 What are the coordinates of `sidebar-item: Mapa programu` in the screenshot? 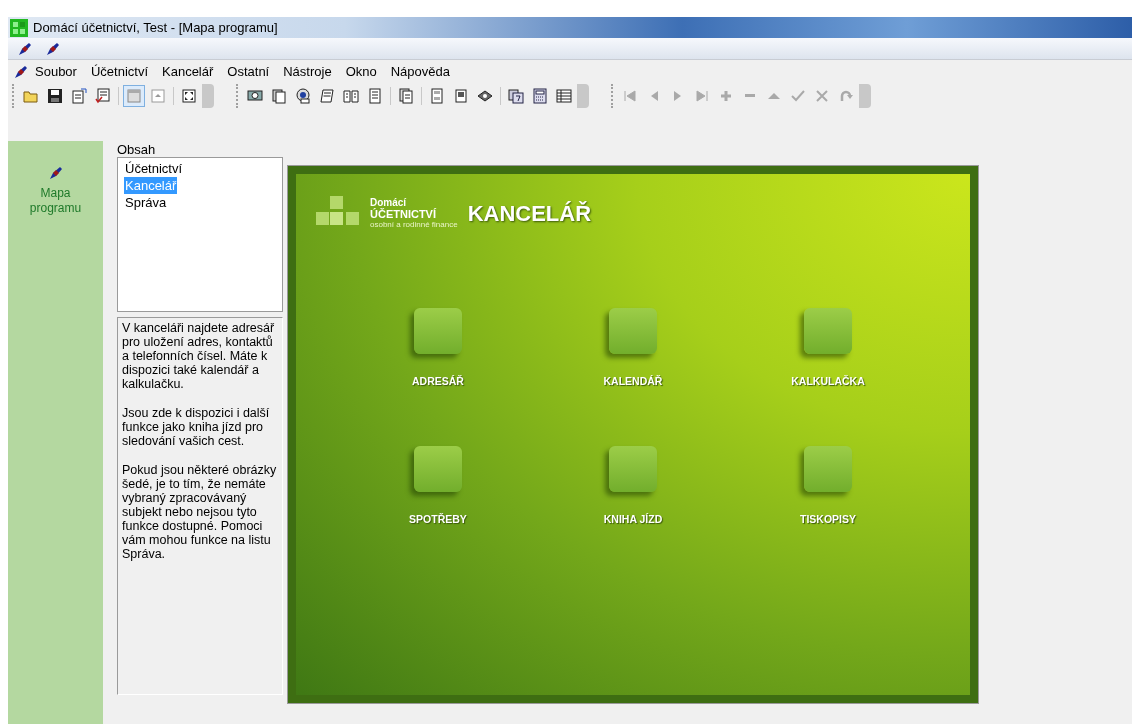 It's located at (55, 191).